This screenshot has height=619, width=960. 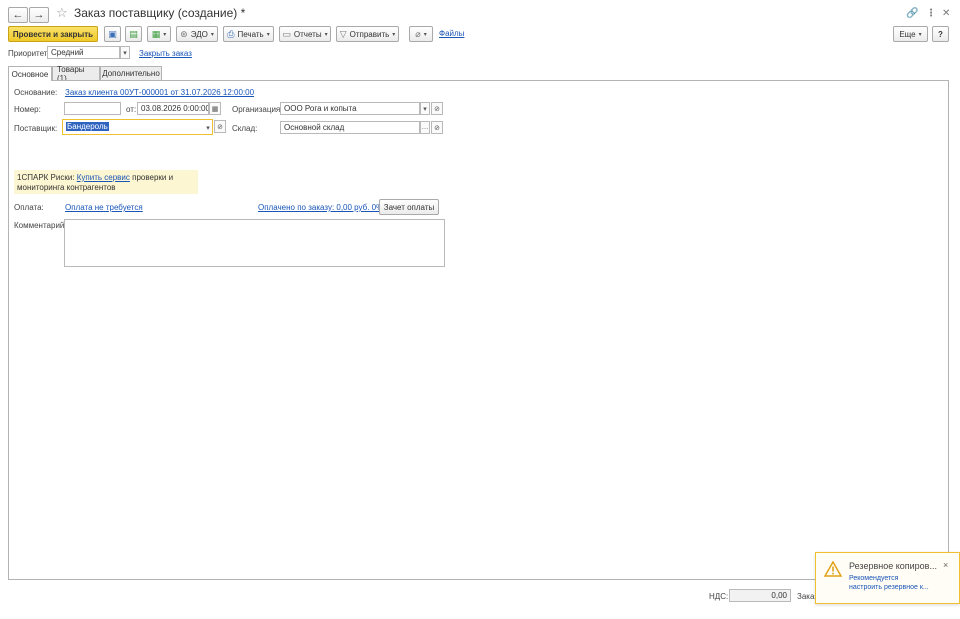 What do you see at coordinates (156, 33) in the screenshot?
I see `structure-icon: ▦` at bounding box center [156, 33].